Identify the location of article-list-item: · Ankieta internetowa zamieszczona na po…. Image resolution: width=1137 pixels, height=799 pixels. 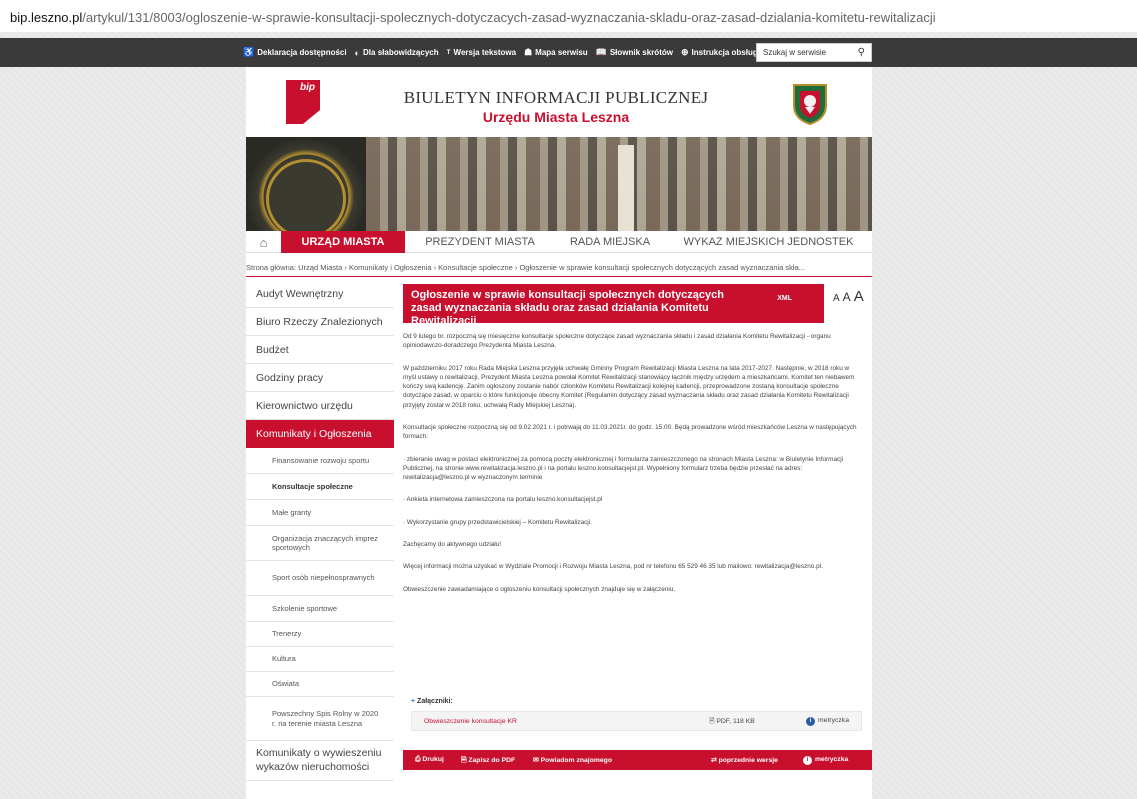
(503, 500).